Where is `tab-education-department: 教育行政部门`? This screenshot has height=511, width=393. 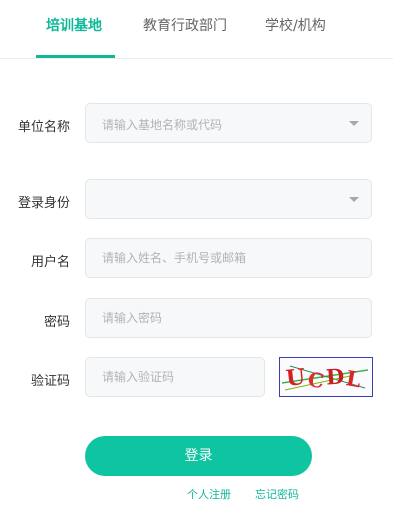
tab-education-department: 教育行政部门 is located at coordinates (185, 25).